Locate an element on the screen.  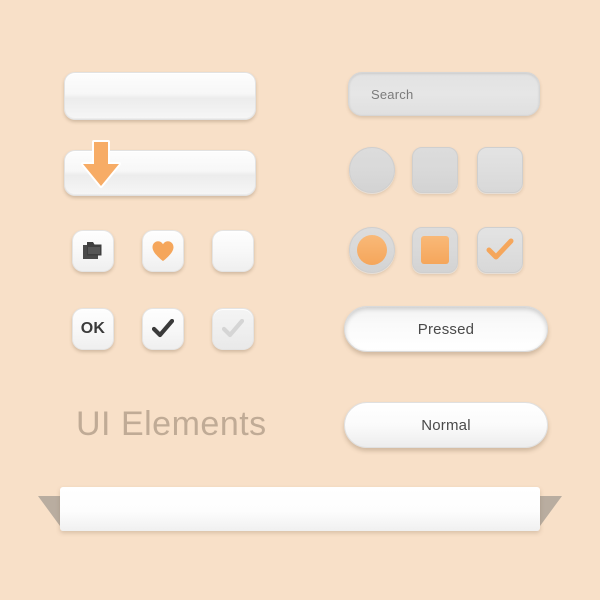
checkbox-unchecked is located at coordinates (435, 170).